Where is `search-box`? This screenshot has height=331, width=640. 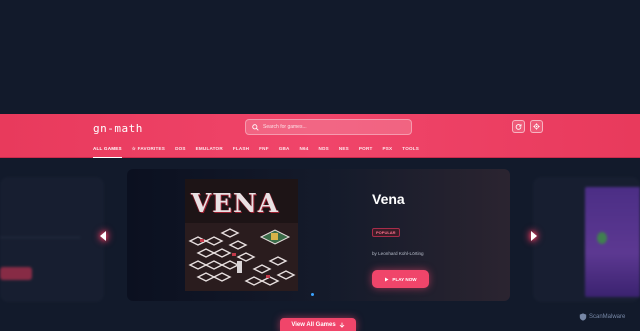
search-box is located at coordinates (328, 127).